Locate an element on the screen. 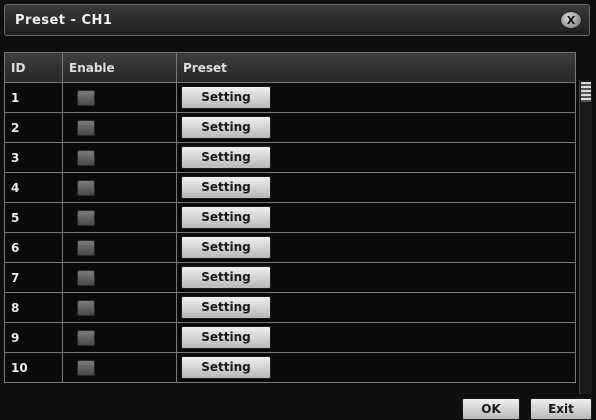  preset-id: 8 is located at coordinates (33, 307).